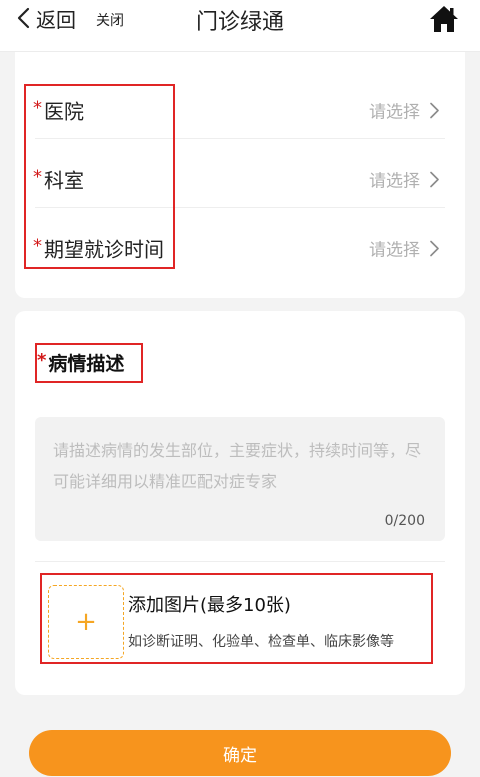 The height and width of the screenshot is (777, 480). I want to click on description-input-wrap: 0/200, so click(240, 479).